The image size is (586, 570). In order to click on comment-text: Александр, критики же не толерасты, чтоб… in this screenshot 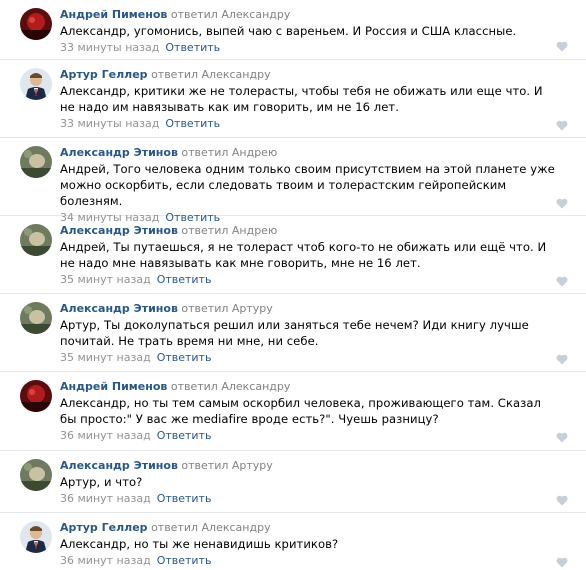, I will do `click(301, 99)`.